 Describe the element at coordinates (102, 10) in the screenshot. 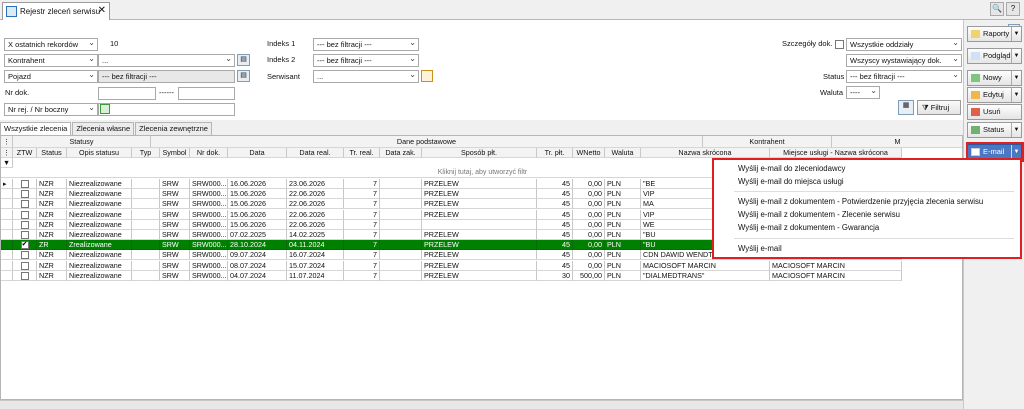

I see `close-icon: ✕` at that location.